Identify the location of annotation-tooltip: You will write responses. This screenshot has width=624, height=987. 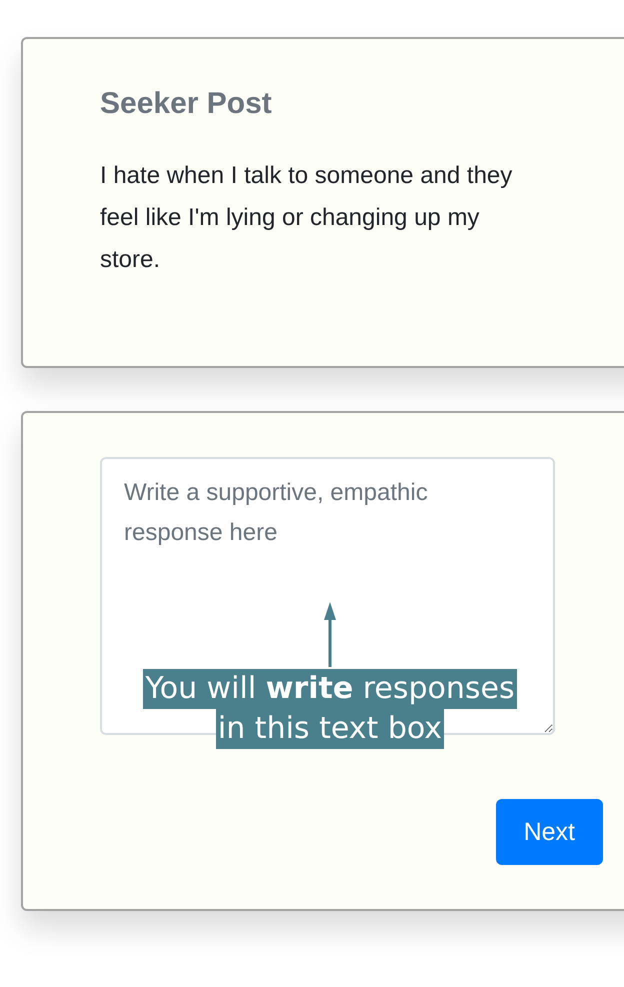
(330, 689).